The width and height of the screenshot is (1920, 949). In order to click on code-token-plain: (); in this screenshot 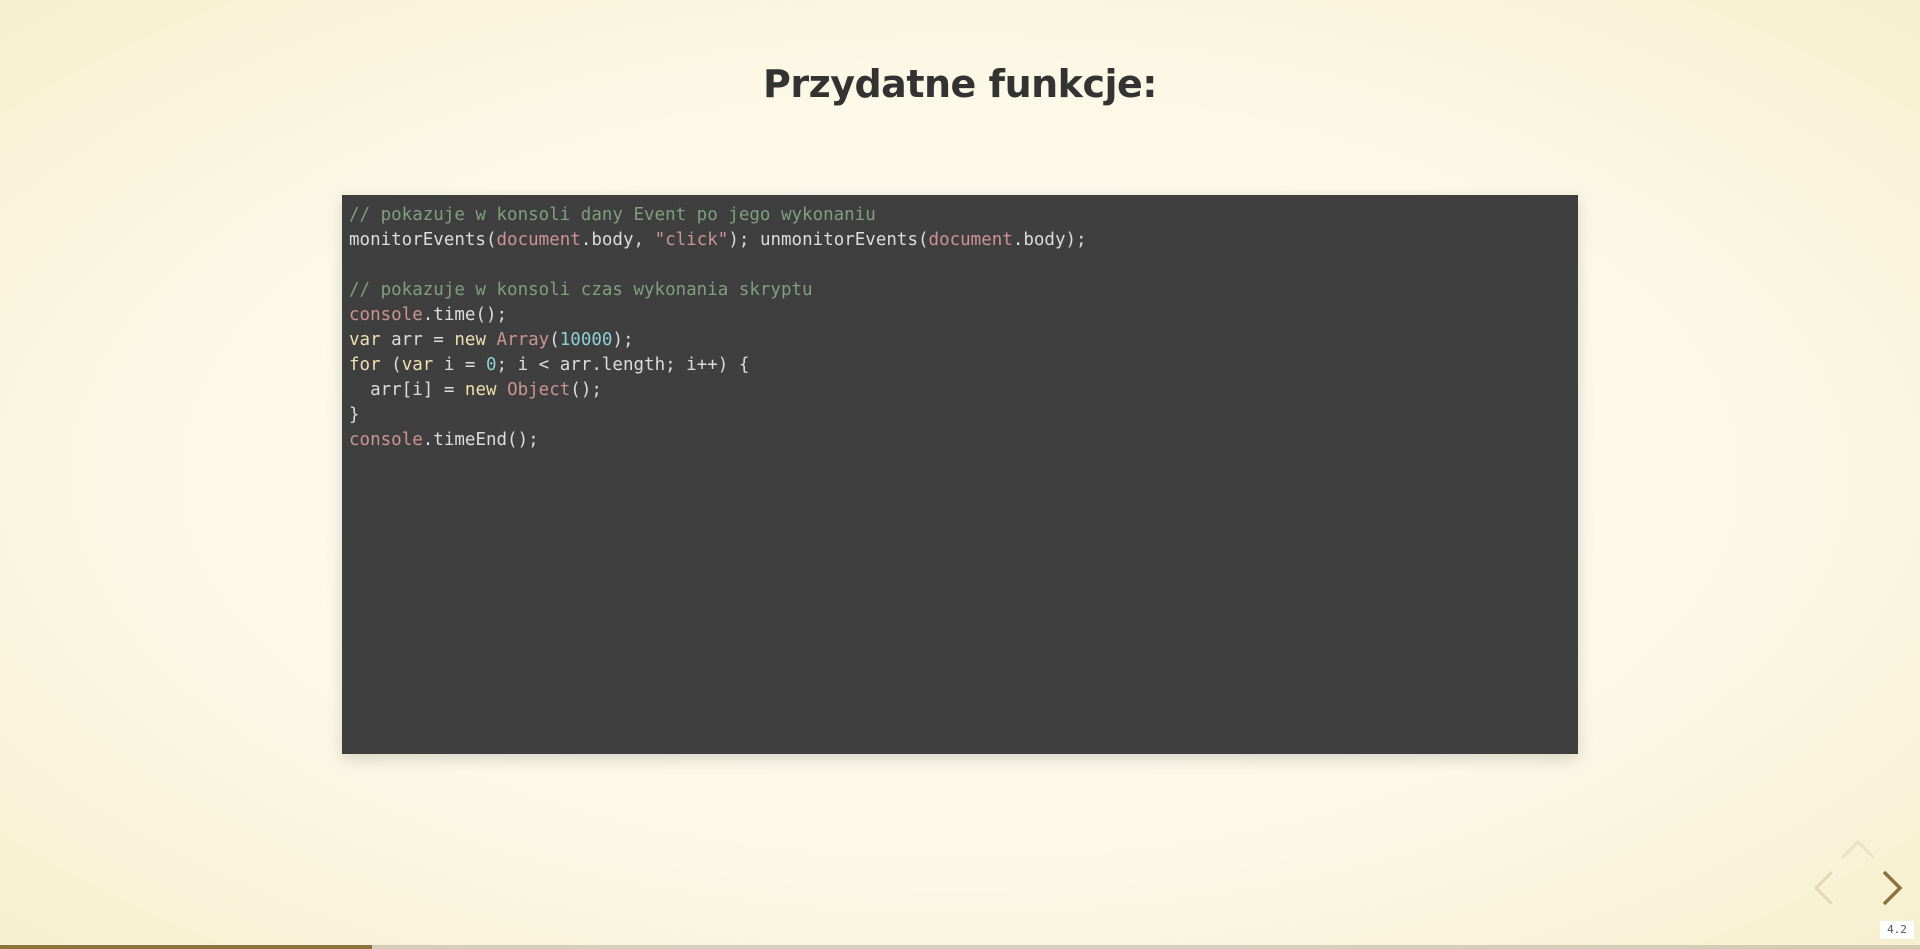, I will do `click(586, 390)`.